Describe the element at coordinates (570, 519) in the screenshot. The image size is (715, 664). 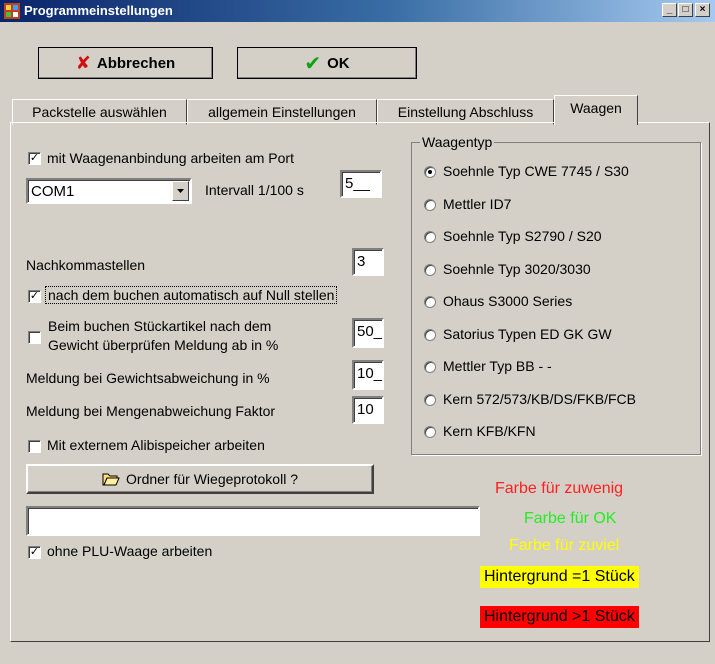
I see `color-ok-label: Farbe für OK` at that location.